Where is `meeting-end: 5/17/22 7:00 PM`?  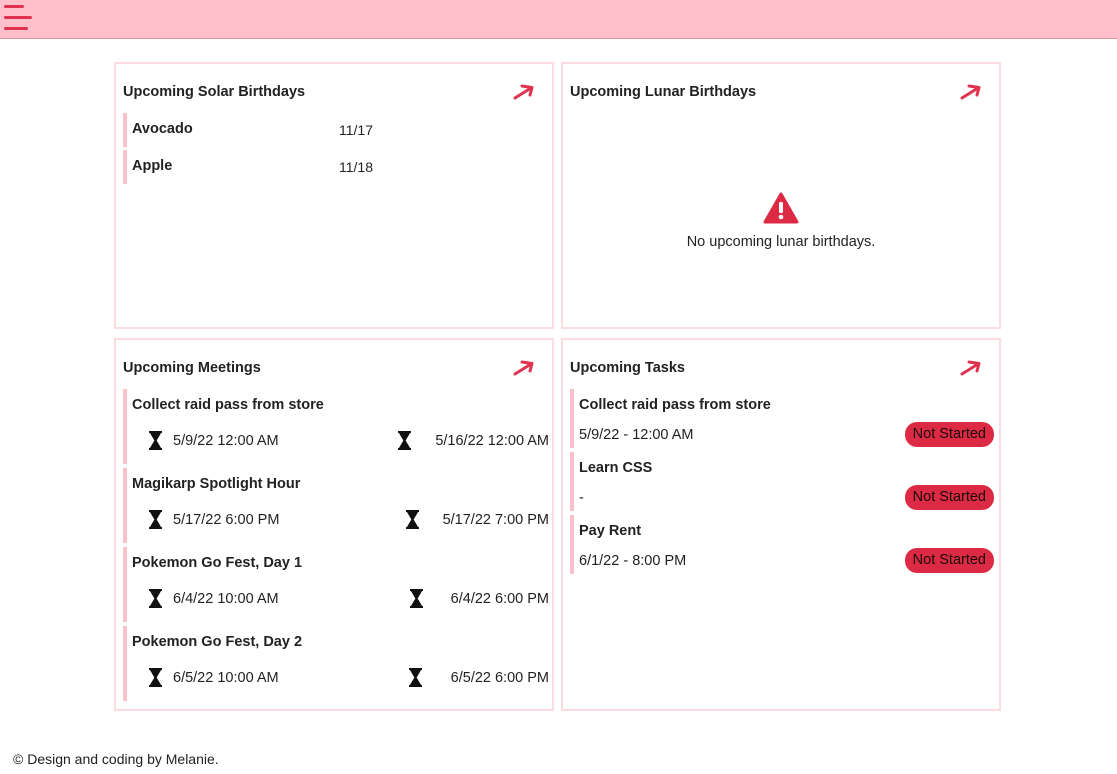
meeting-end: 5/17/22 7:00 PM is located at coordinates (495, 520).